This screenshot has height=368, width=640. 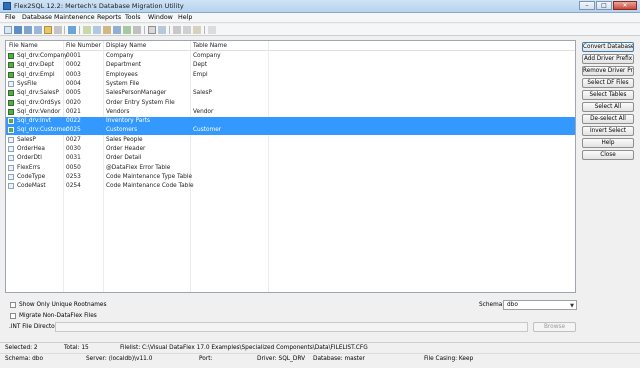 What do you see at coordinates (73, 83) in the screenshot?
I see `cell-num: 0004` at bounding box center [73, 83].